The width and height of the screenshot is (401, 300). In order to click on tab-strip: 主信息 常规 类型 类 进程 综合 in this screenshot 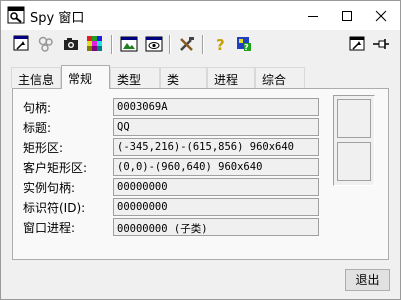, I will do `click(201, 77)`.